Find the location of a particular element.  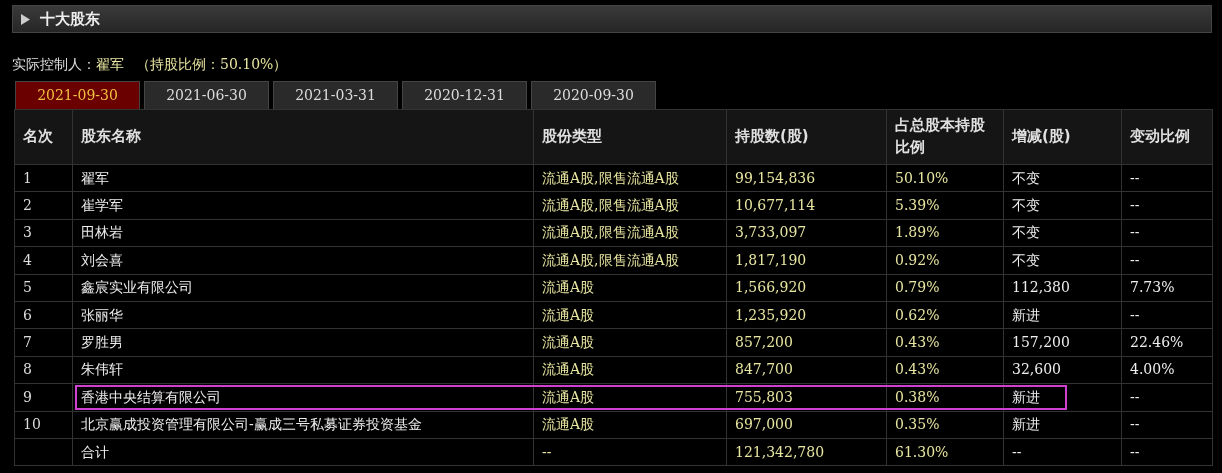

table-cell: 7.73% is located at coordinates (1167, 288).